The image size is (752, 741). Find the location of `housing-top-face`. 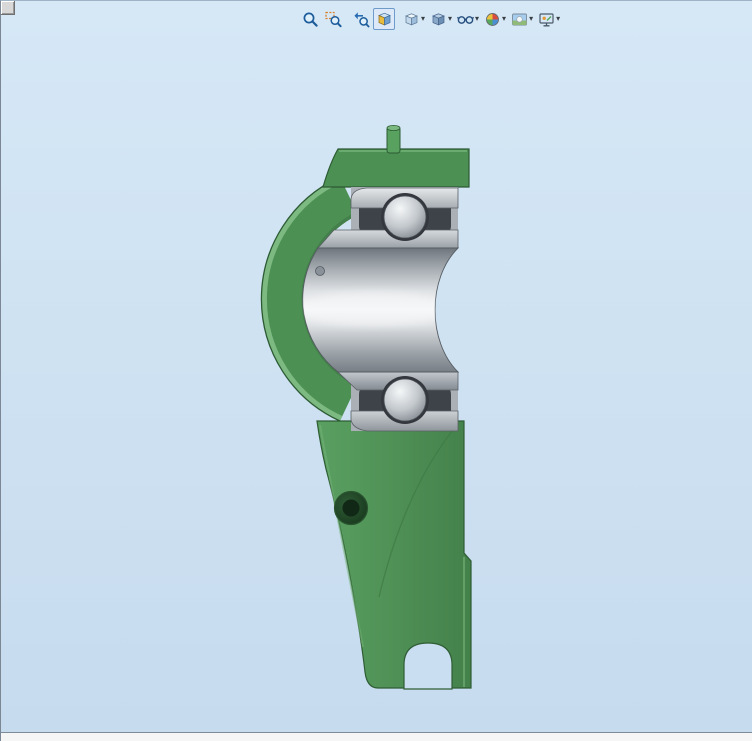

housing-top-face is located at coordinates (396, 168).